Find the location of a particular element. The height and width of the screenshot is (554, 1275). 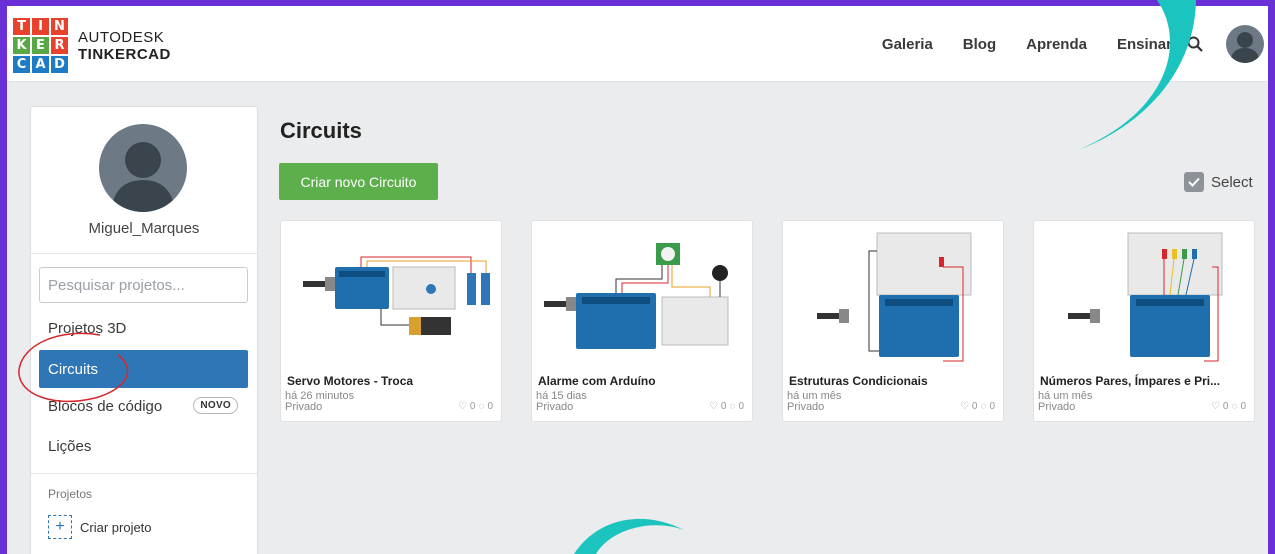

user-avatar is located at coordinates (1245, 44).